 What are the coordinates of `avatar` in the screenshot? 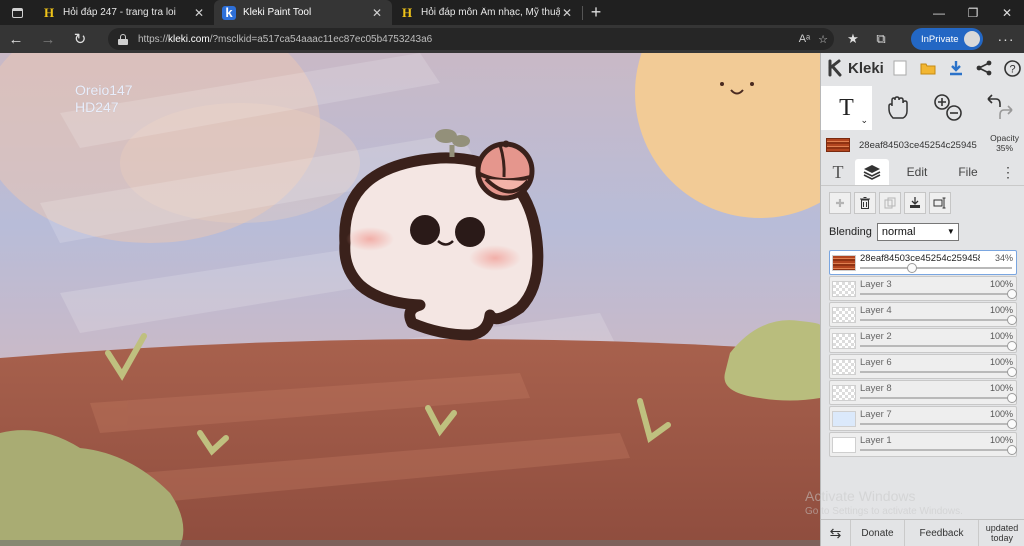 It's located at (972, 39).